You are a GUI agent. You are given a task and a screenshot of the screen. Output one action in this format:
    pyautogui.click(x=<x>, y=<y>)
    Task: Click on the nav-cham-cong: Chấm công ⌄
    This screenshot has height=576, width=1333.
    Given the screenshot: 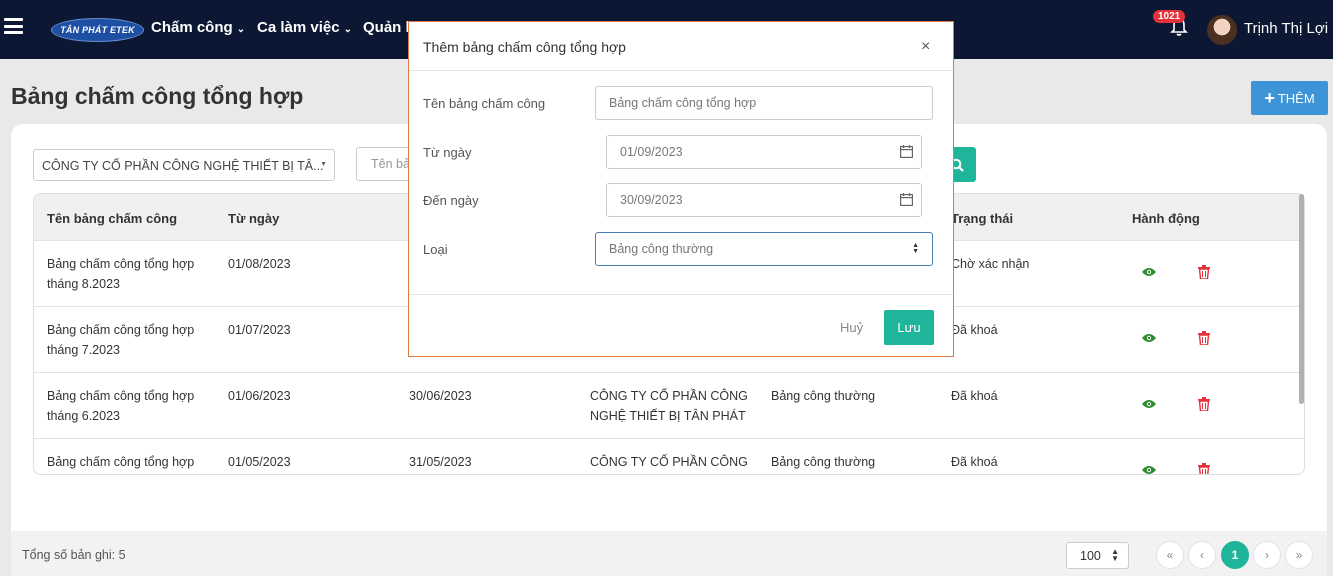 What is the action you would take?
    pyautogui.click(x=198, y=27)
    